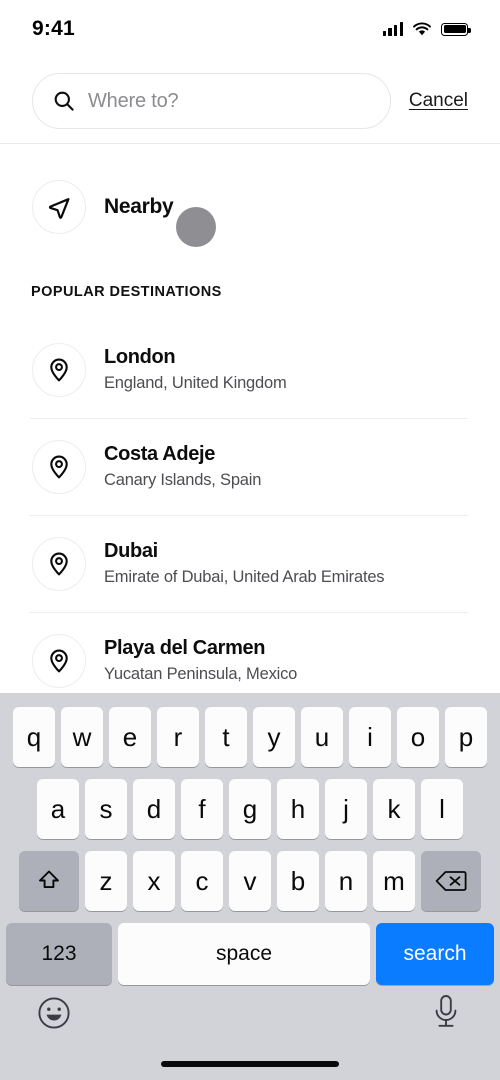 This screenshot has width=500, height=1080. I want to click on key-u: u, so click(322, 737).